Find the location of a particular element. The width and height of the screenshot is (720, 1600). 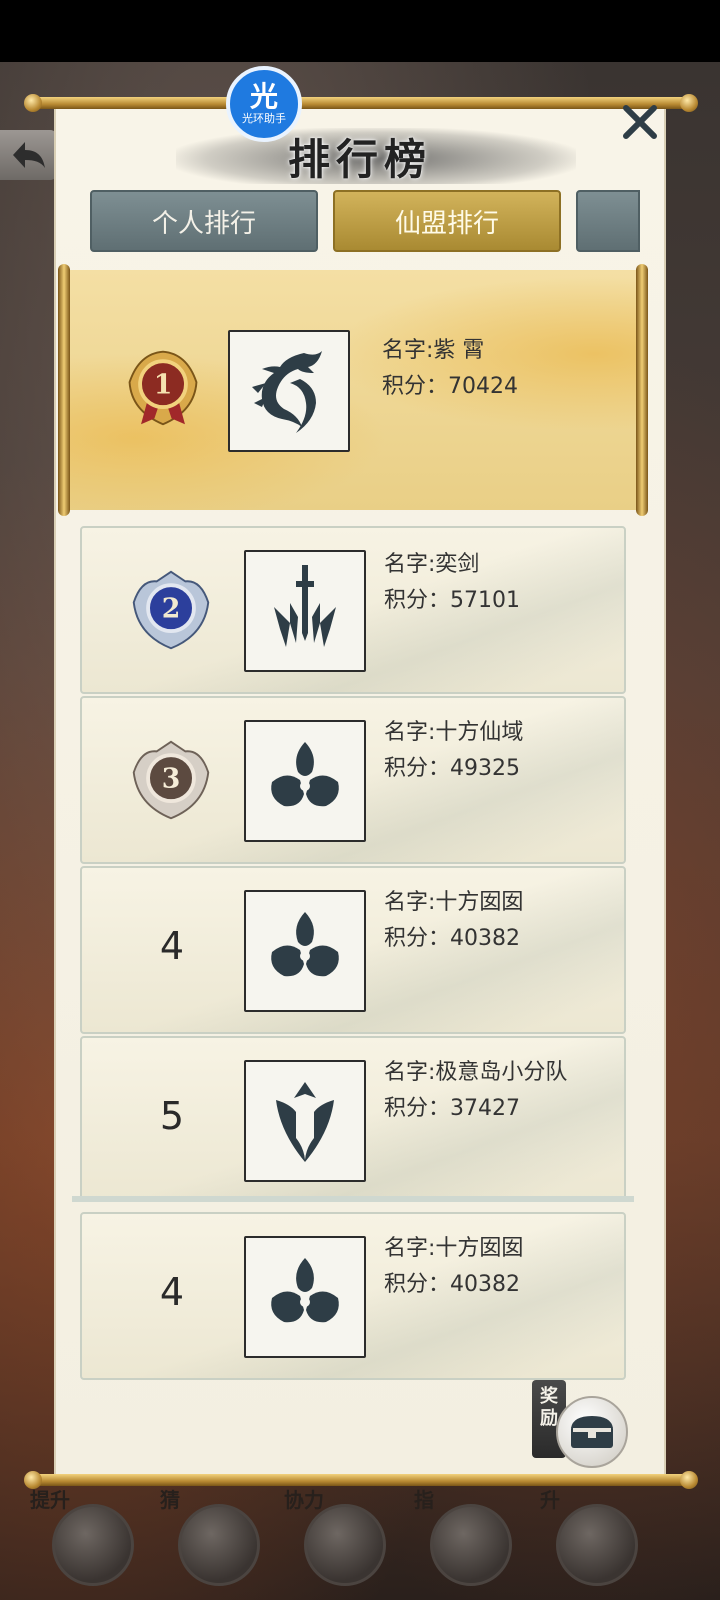

bg-label: 指 is located at coordinates (424, 1500).